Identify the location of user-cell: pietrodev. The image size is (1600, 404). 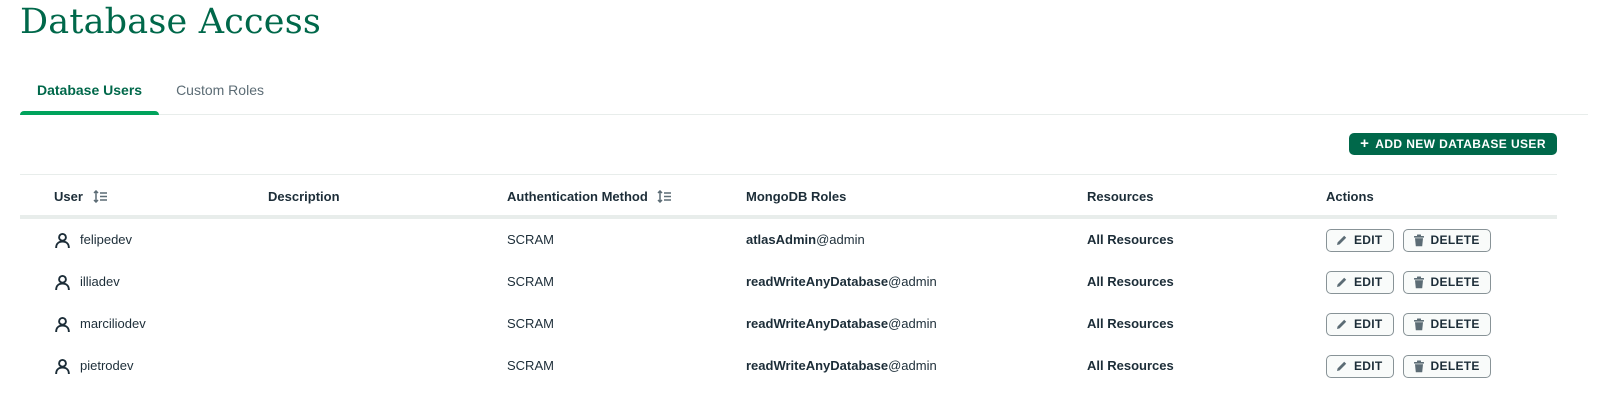
(93, 366).